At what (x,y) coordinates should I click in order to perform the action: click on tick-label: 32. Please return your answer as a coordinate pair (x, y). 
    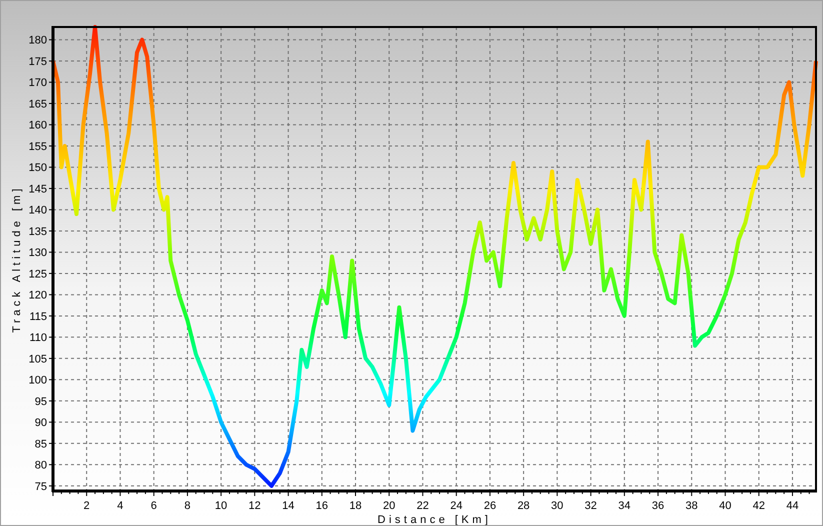
    Looking at the image, I should click on (590, 506).